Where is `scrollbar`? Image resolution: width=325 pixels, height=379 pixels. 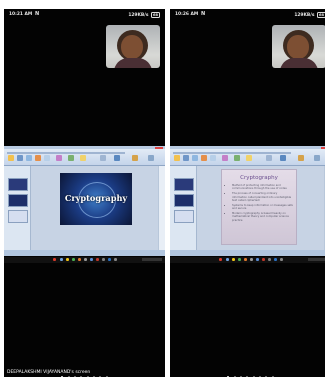 scrollbar is located at coordinates (161, 208).